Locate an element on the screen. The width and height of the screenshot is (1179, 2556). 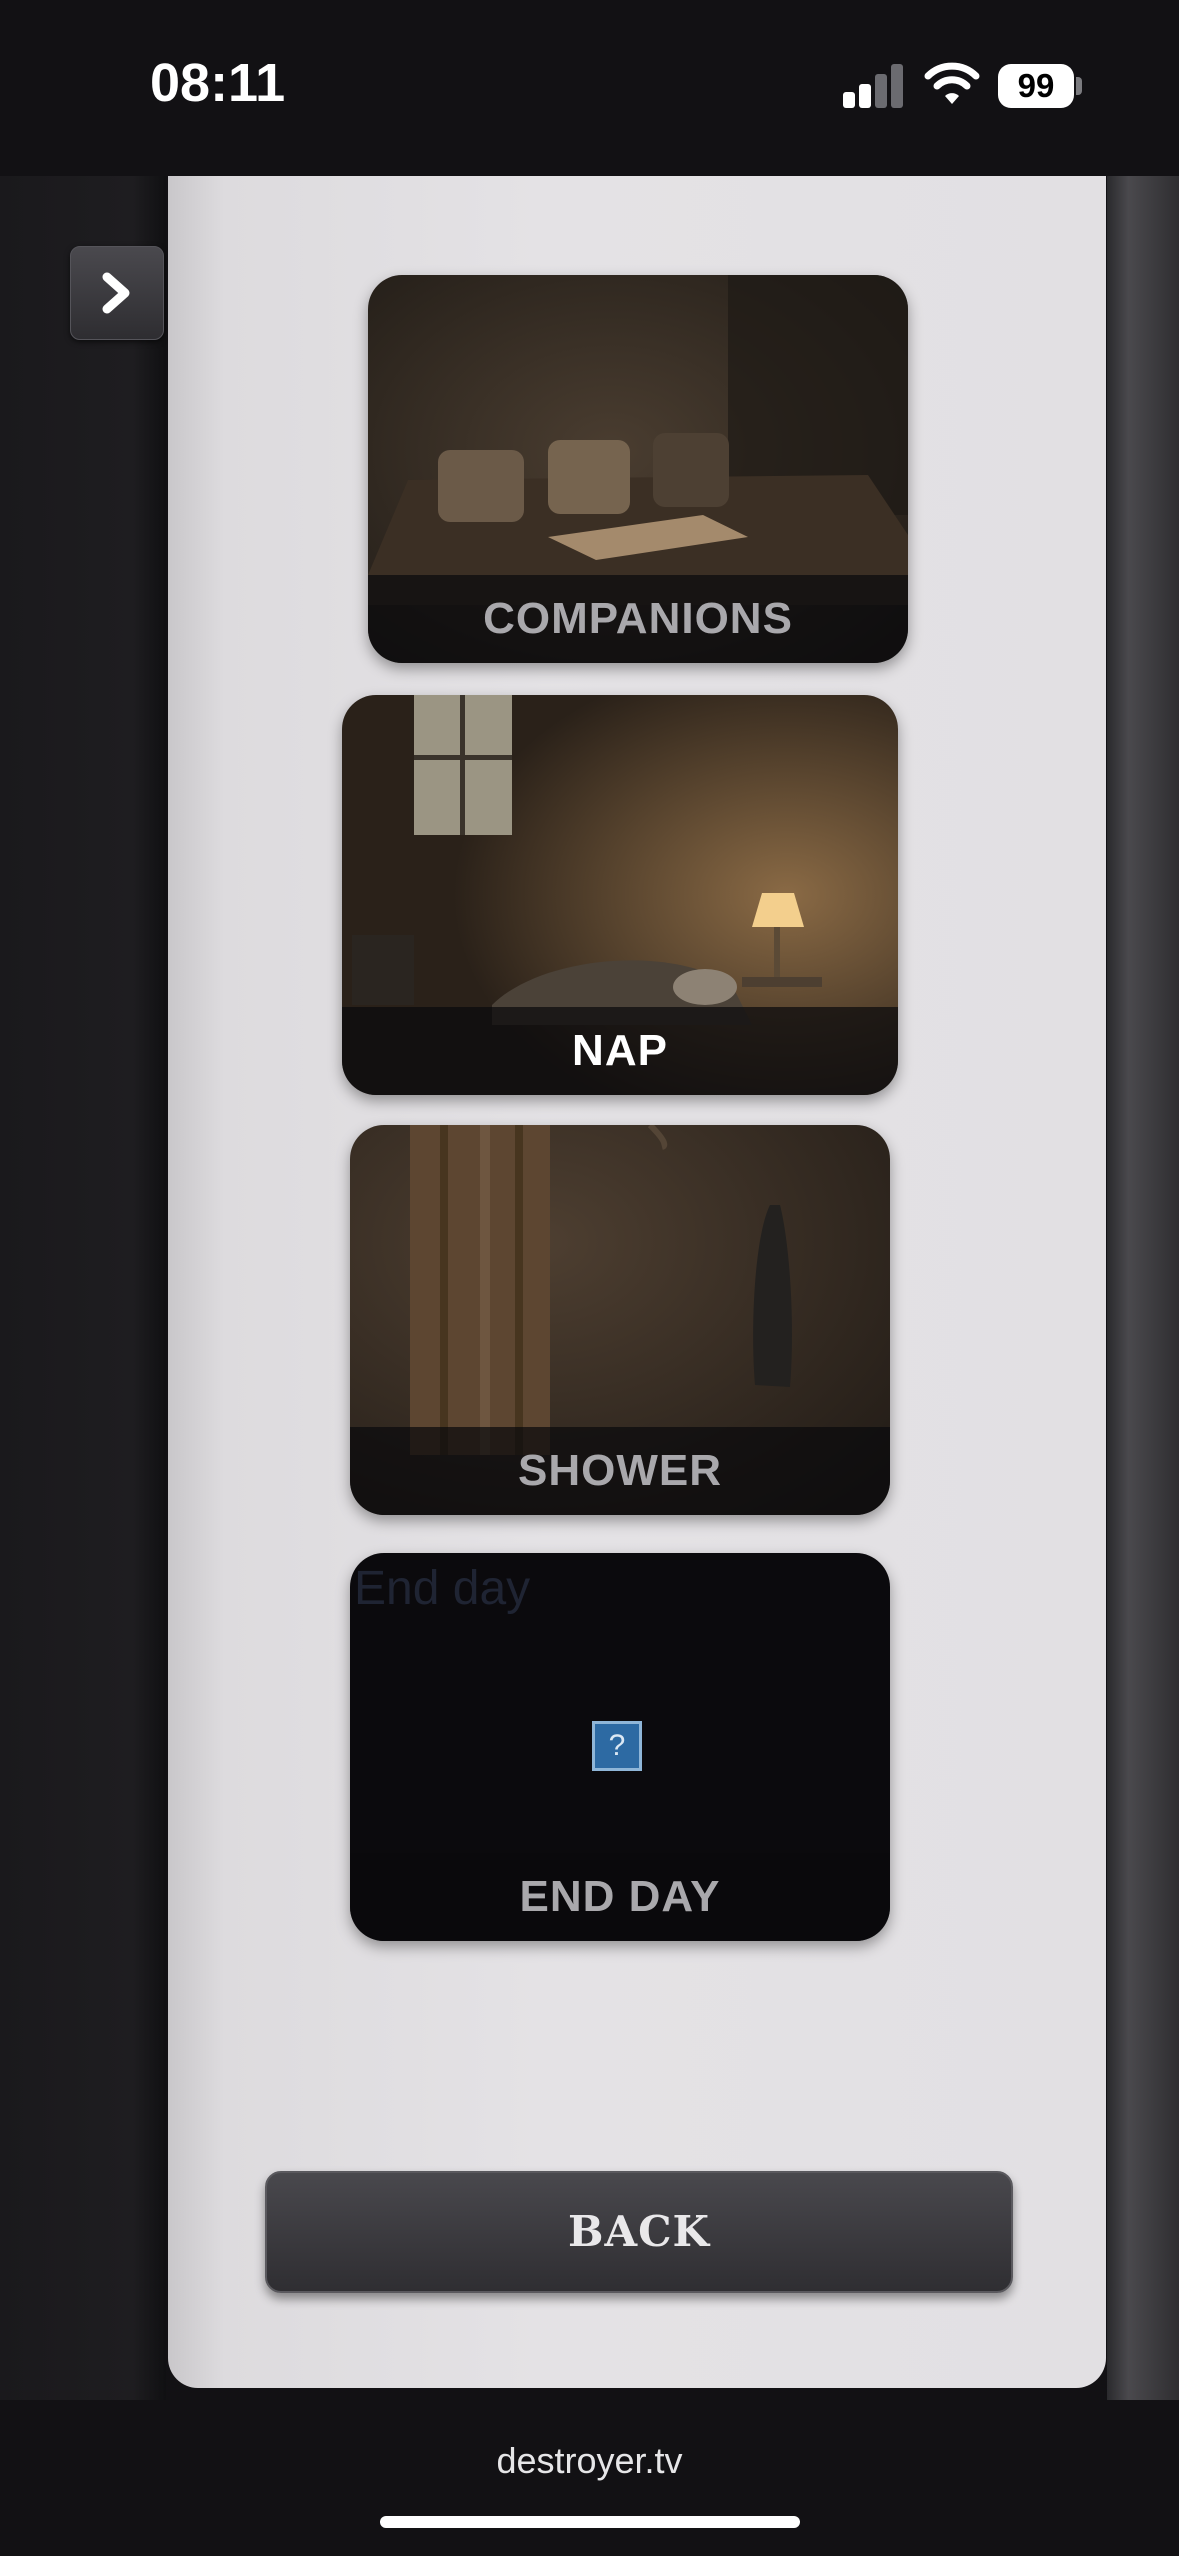
shower-card: SHOWER is located at coordinates (620, 1320).